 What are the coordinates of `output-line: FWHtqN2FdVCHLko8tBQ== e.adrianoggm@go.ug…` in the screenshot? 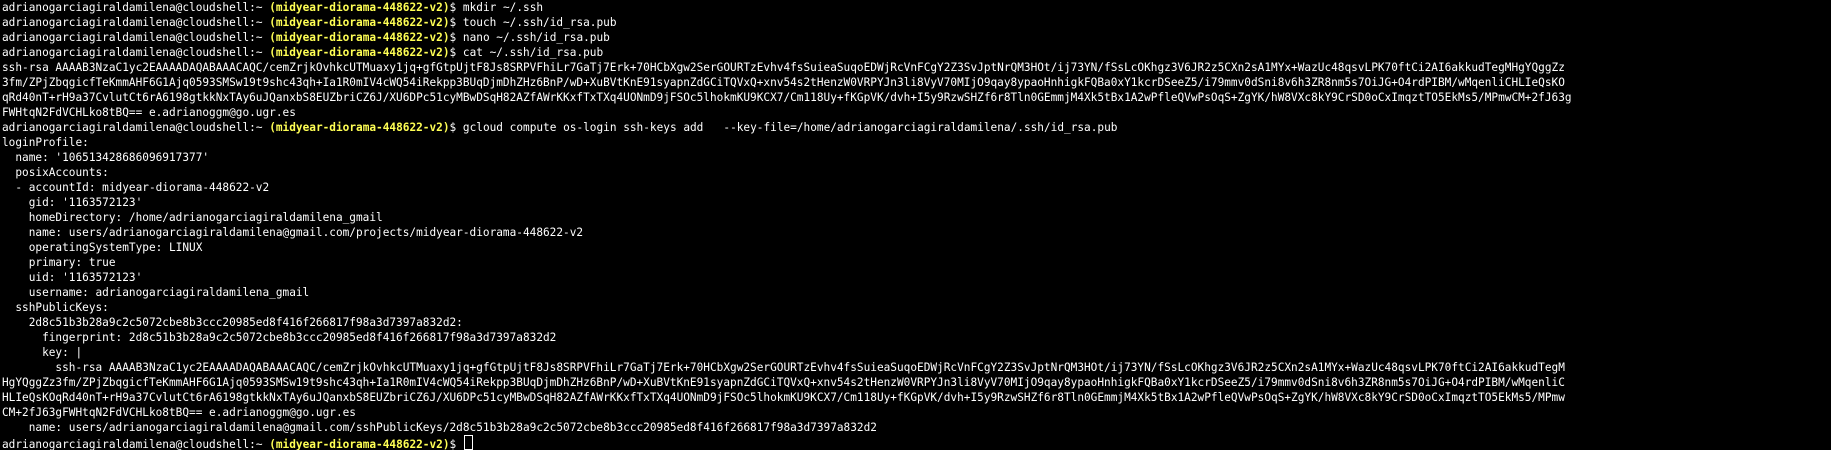 It's located at (149, 112).